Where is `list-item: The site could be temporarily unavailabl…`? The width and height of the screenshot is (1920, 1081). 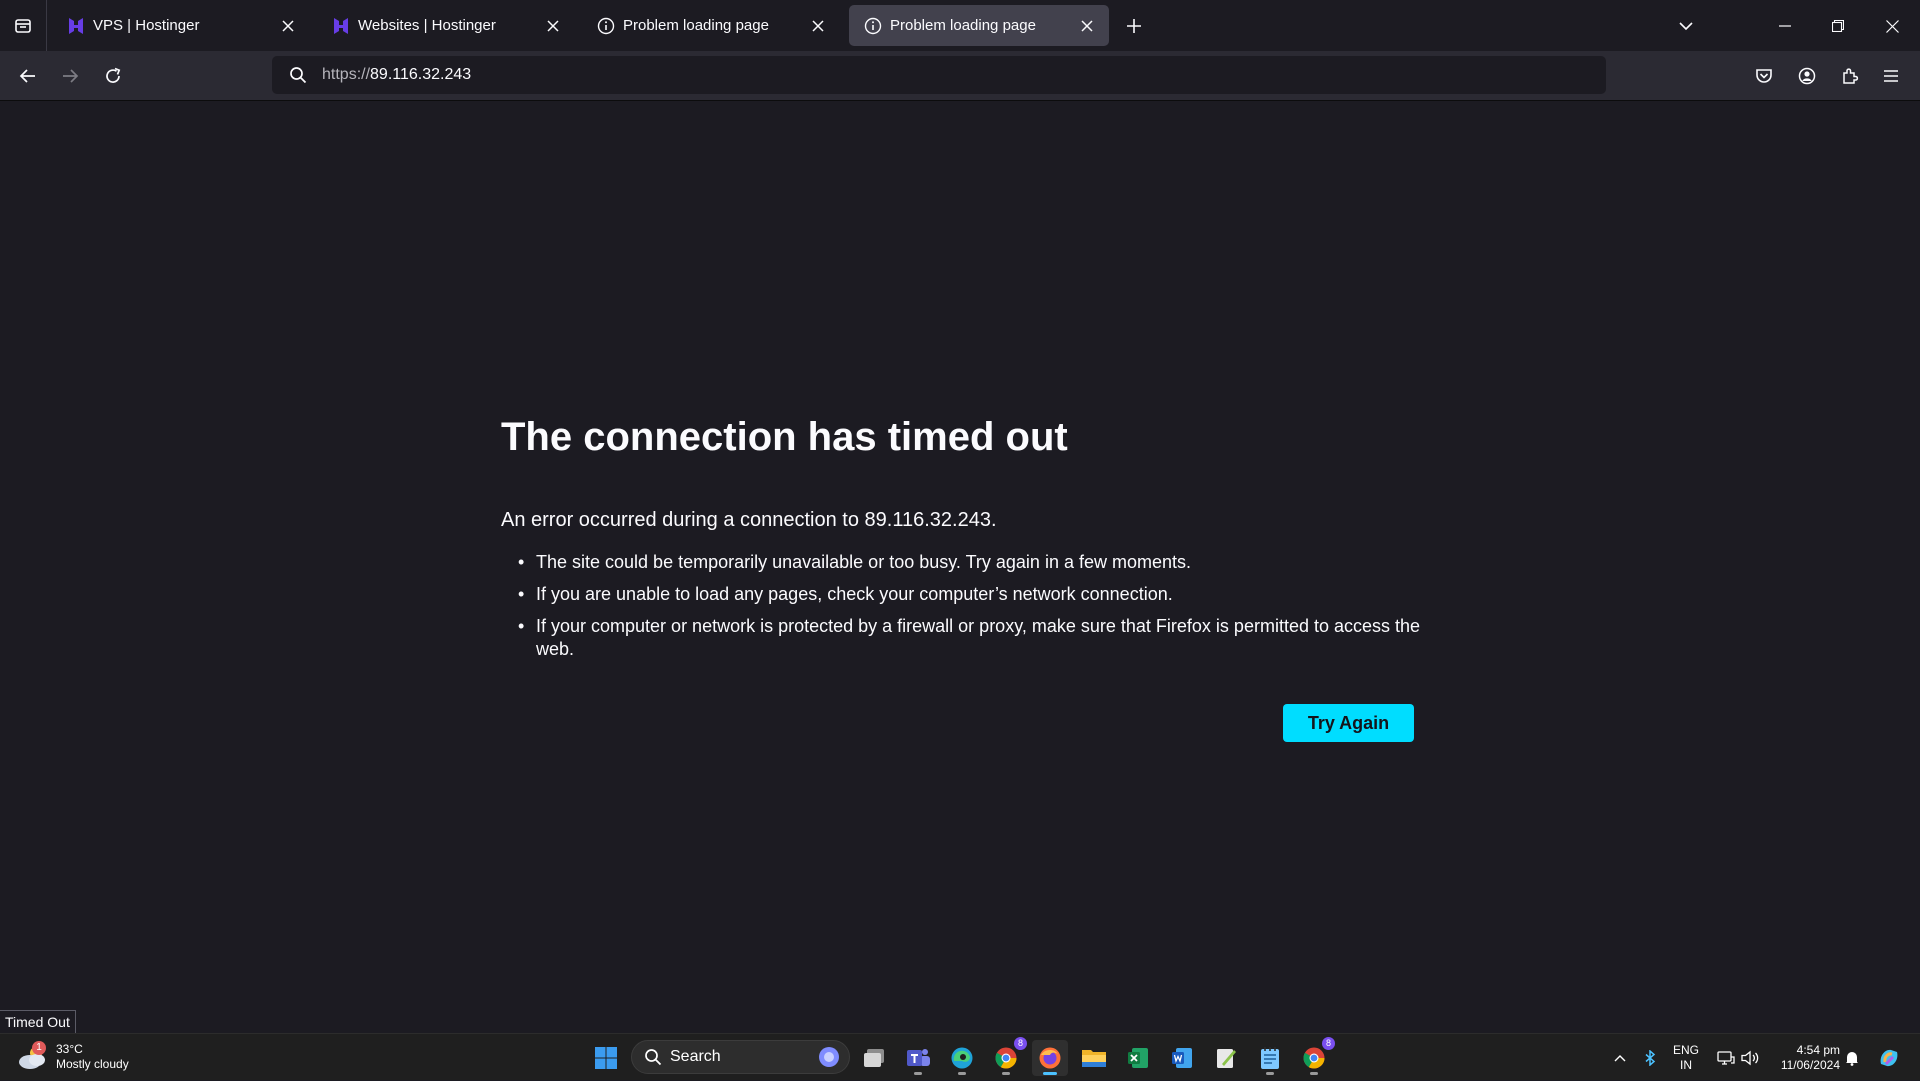 list-item: The site could be temporarily unavailabl… is located at coordinates (987, 562).